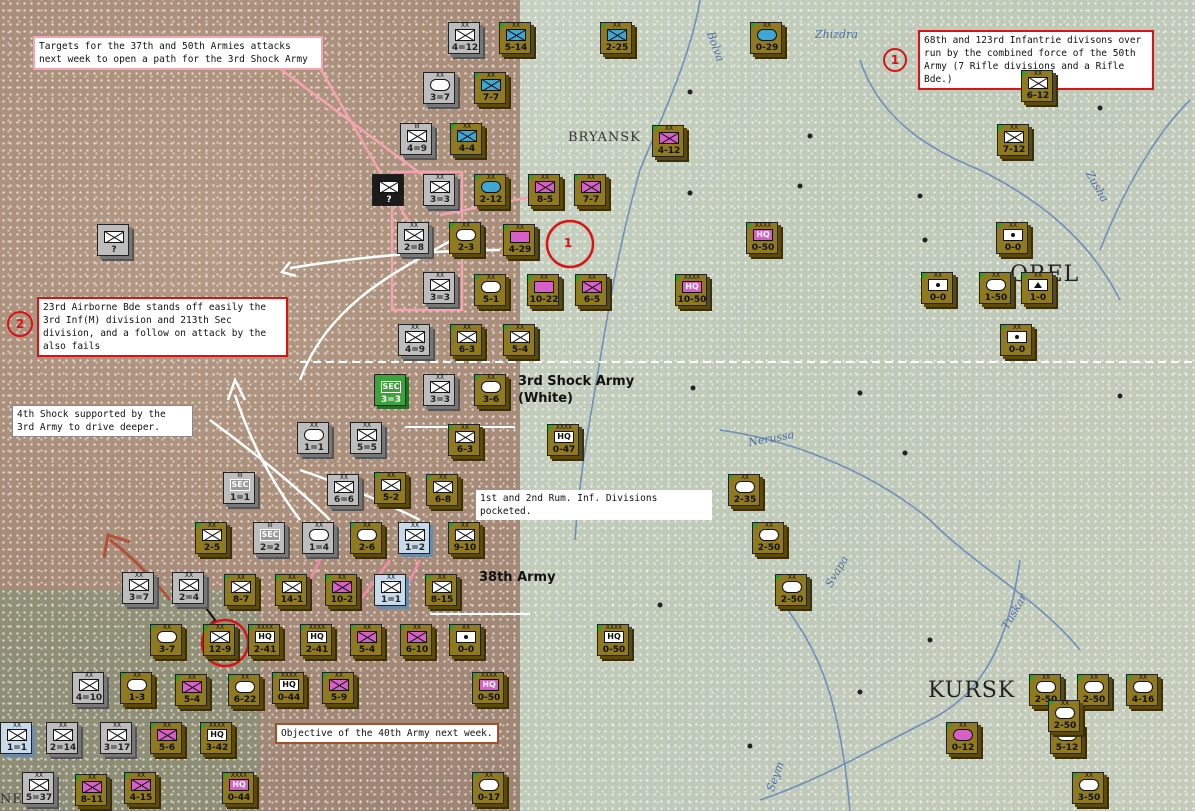 This screenshot has width=1195, height=811. Describe the element at coordinates (1038, 87) in the screenshot. I see `unit-counter: XX 6-12` at that location.